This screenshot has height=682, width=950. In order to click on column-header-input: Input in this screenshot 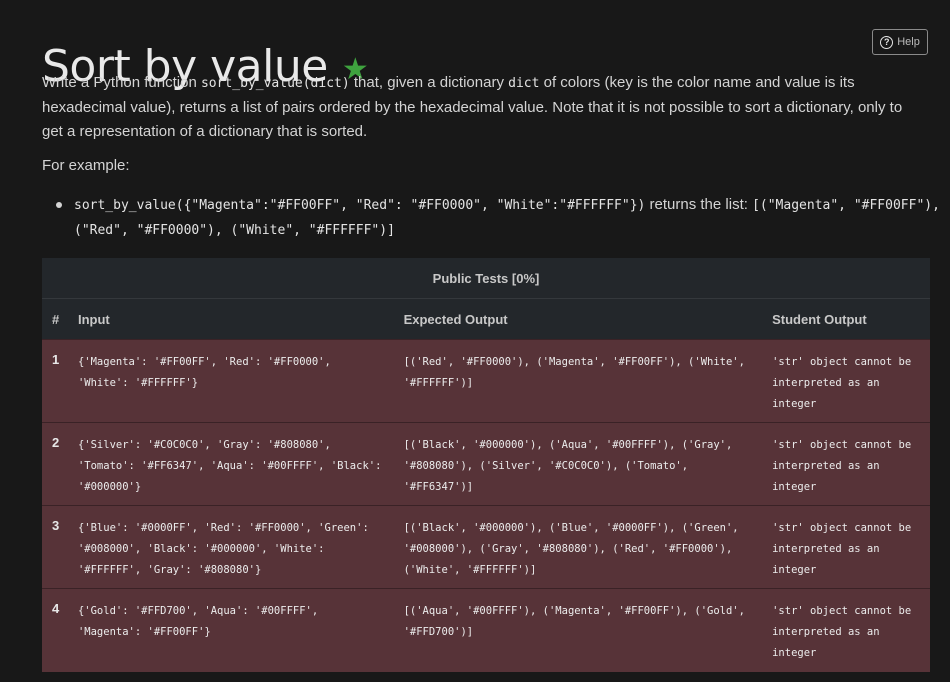, I will do `click(240, 319)`.